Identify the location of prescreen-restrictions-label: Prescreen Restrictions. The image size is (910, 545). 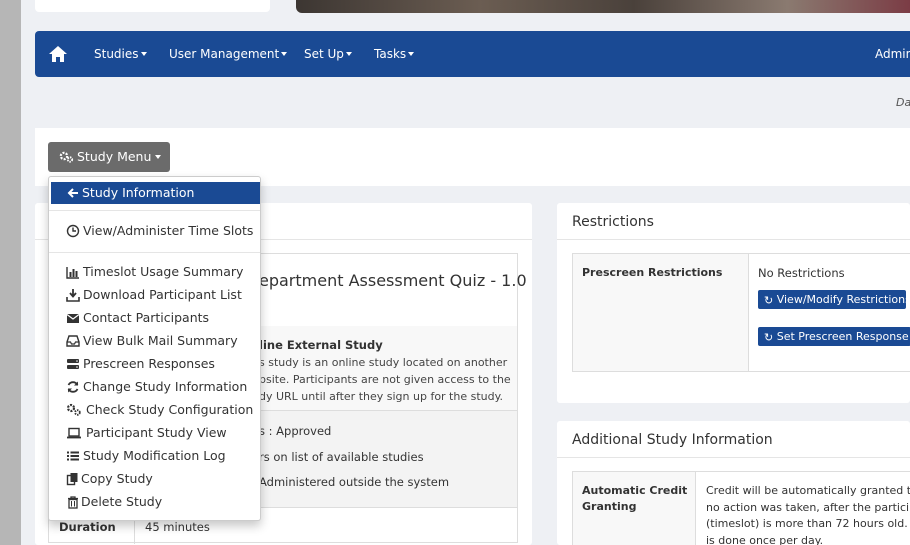
(652, 272).